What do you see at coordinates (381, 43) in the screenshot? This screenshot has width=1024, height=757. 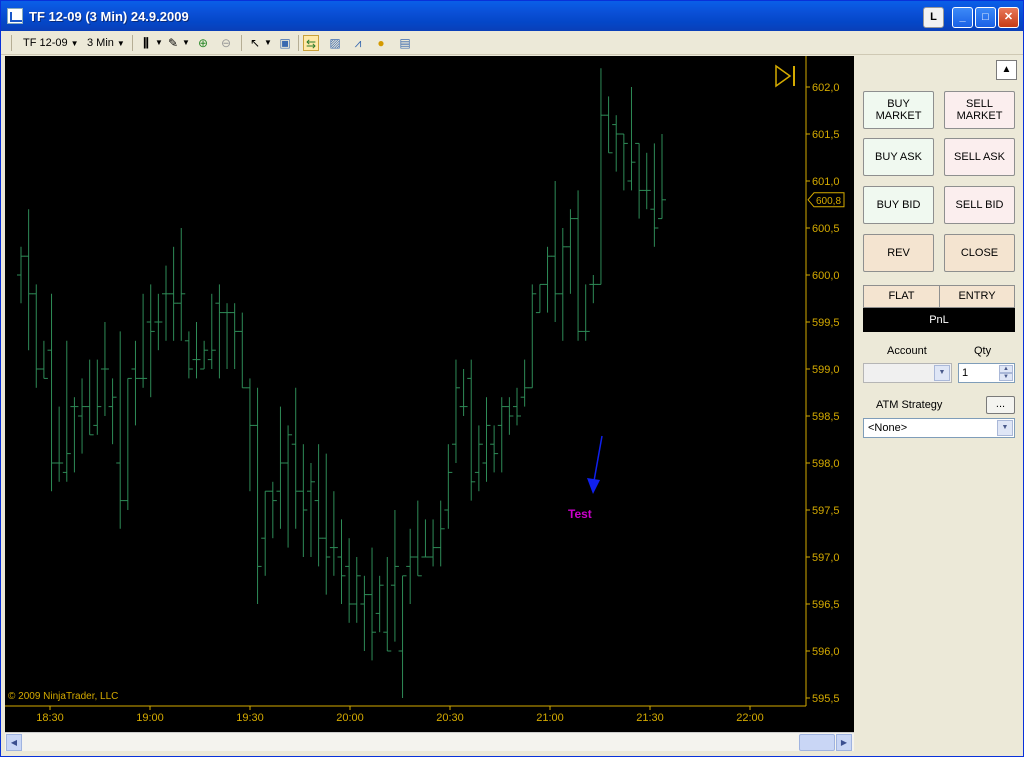 I see `strategy-icon: ●` at bounding box center [381, 43].